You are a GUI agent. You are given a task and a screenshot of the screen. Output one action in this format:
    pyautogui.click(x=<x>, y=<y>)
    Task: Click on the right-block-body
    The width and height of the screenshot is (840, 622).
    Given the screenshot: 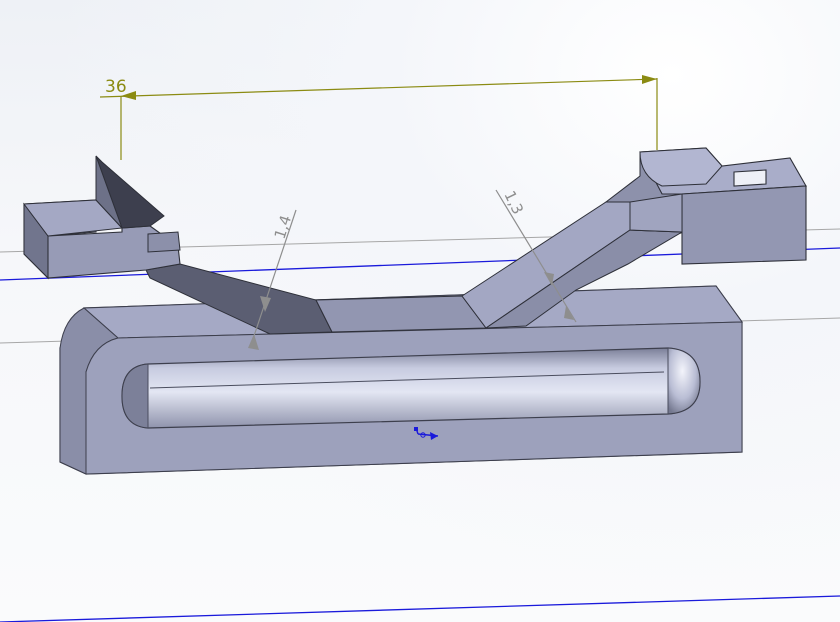 What is the action you would take?
    pyautogui.click(x=744, y=225)
    